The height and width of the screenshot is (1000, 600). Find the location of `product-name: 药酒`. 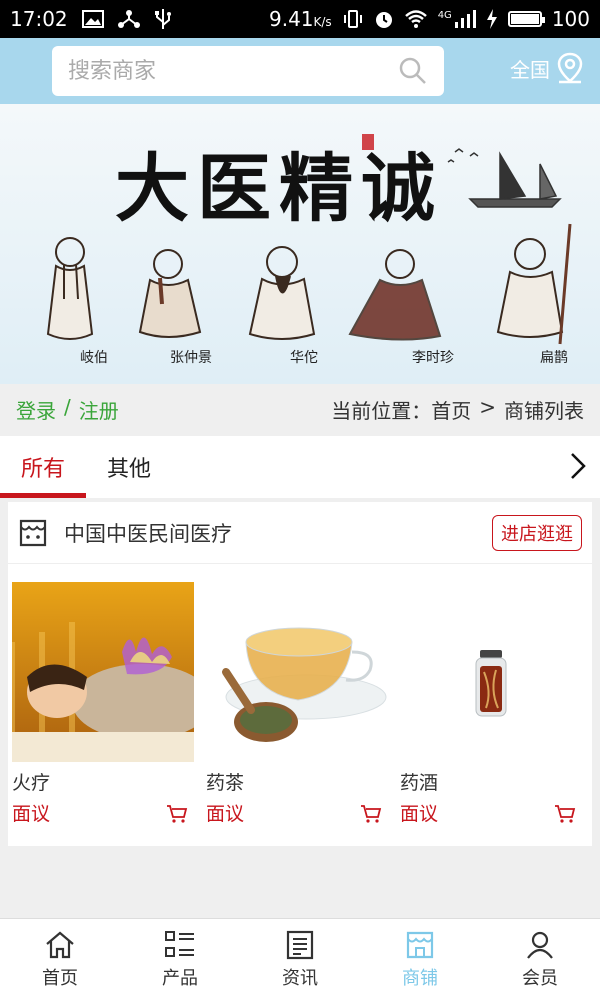

product-name: 药酒 is located at coordinates (495, 781).